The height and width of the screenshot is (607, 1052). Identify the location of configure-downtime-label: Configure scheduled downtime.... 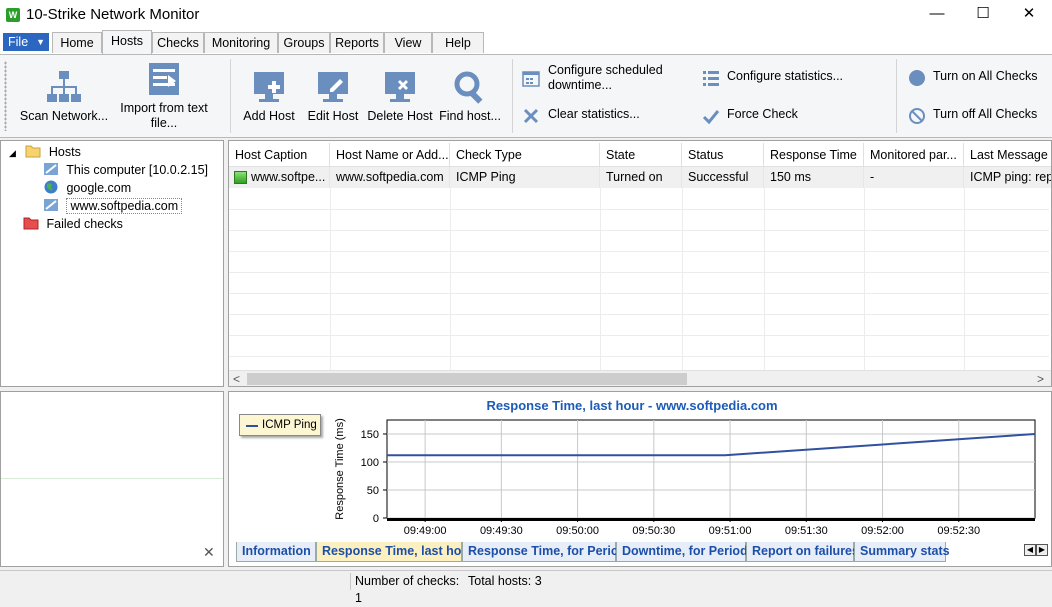
(605, 77).